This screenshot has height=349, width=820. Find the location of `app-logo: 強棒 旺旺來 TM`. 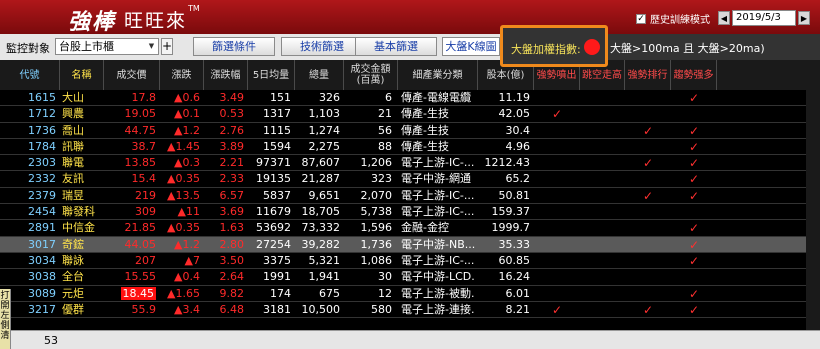

app-logo: 強棒 旺旺來 TM is located at coordinates (134, 19).